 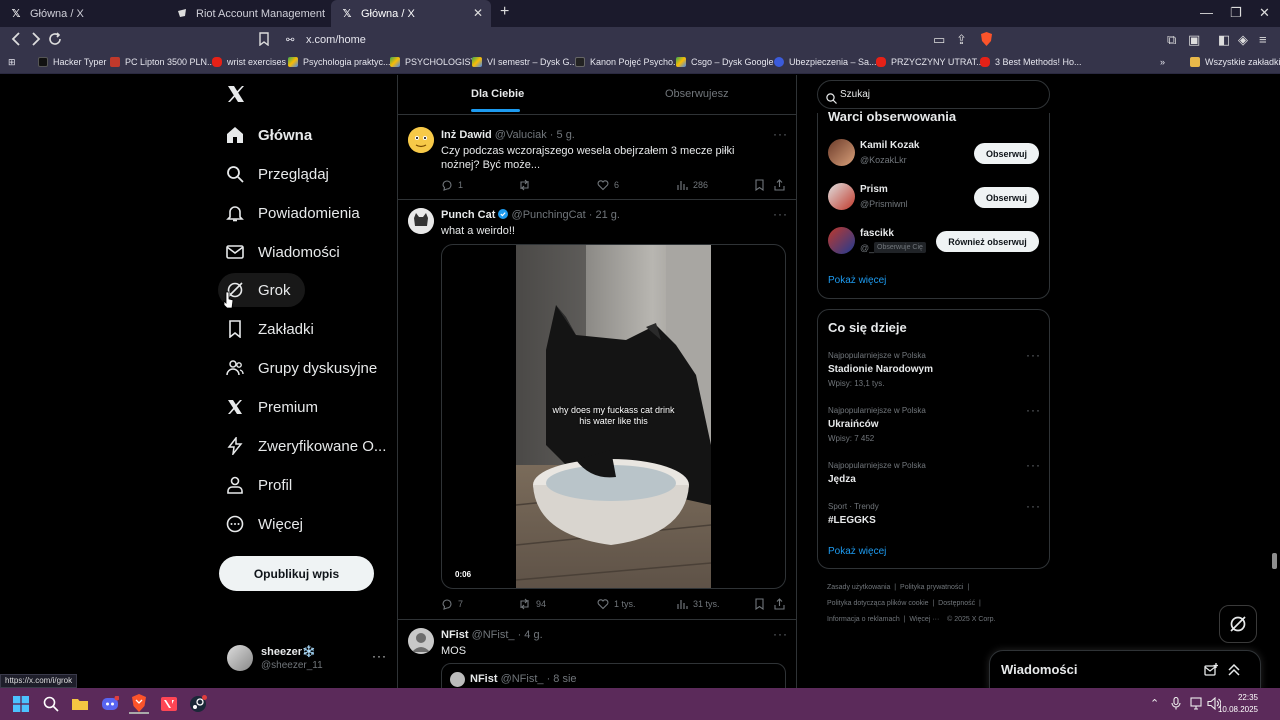 I want to click on site-info-icon: ⚯, so click(x=290, y=40).